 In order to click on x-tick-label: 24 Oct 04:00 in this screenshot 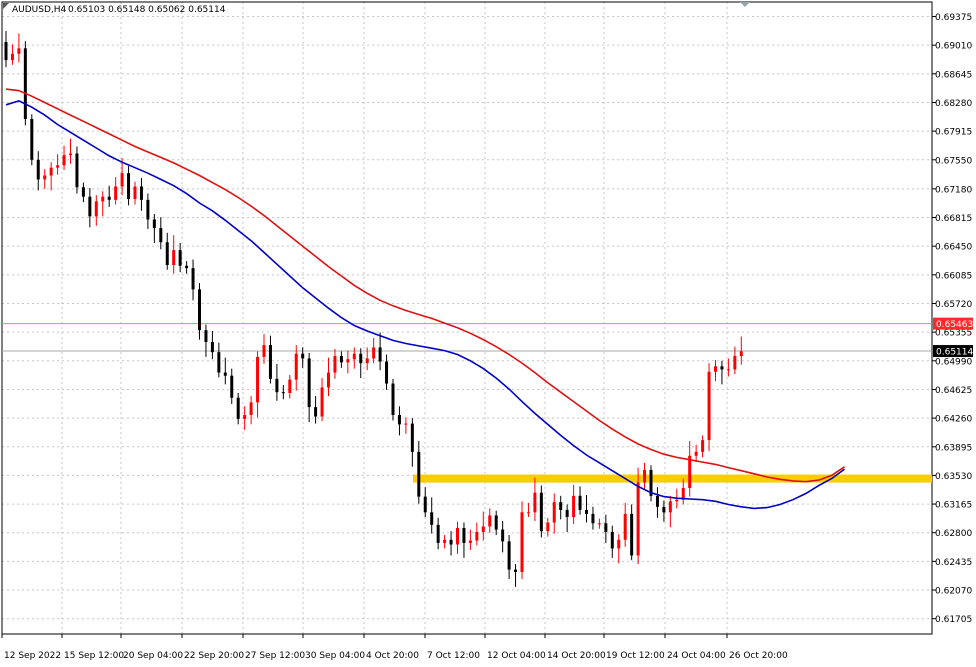, I will do `click(696, 656)`.